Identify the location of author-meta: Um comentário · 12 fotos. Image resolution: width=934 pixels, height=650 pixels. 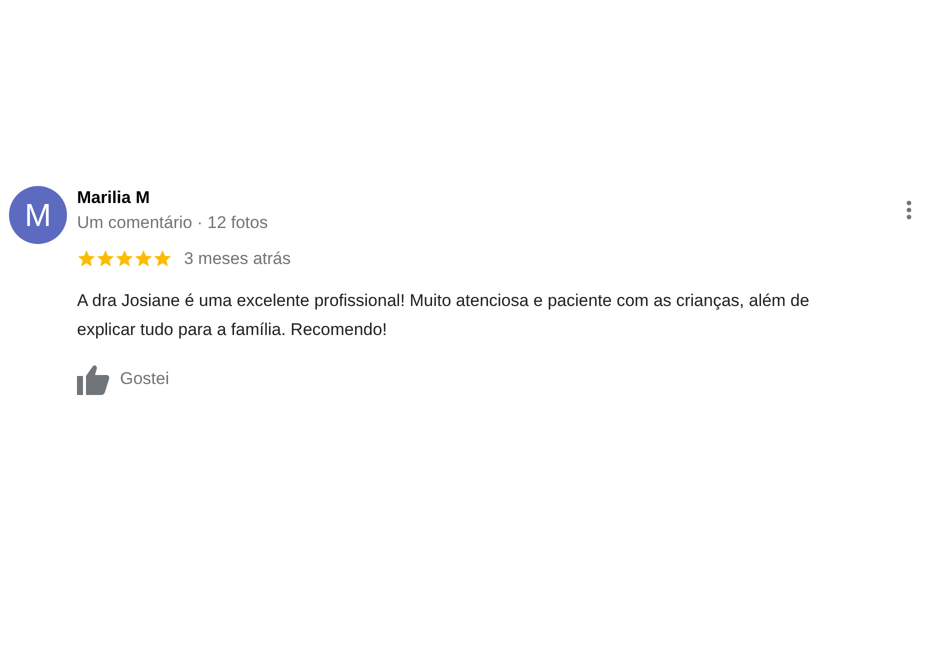
(172, 223).